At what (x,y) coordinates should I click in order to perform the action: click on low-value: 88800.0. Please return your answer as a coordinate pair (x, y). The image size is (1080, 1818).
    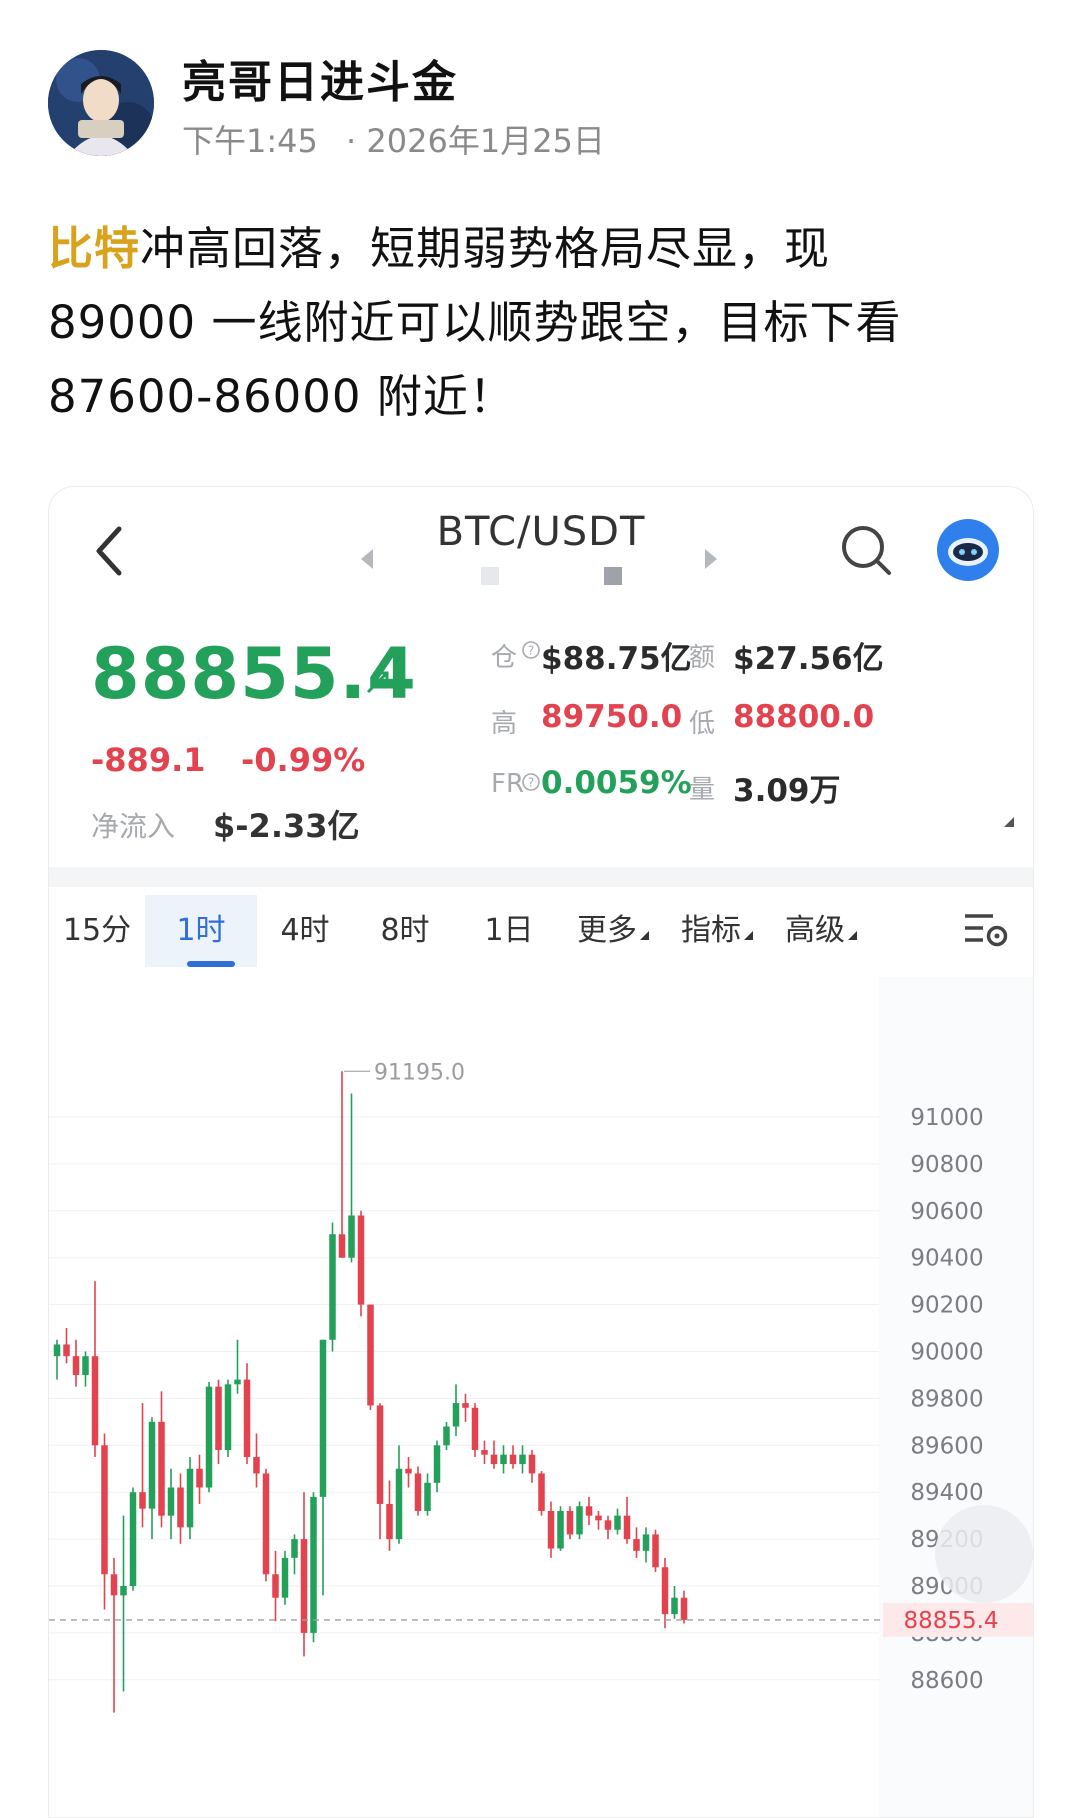
    Looking at the image, I should click on (804, 717).